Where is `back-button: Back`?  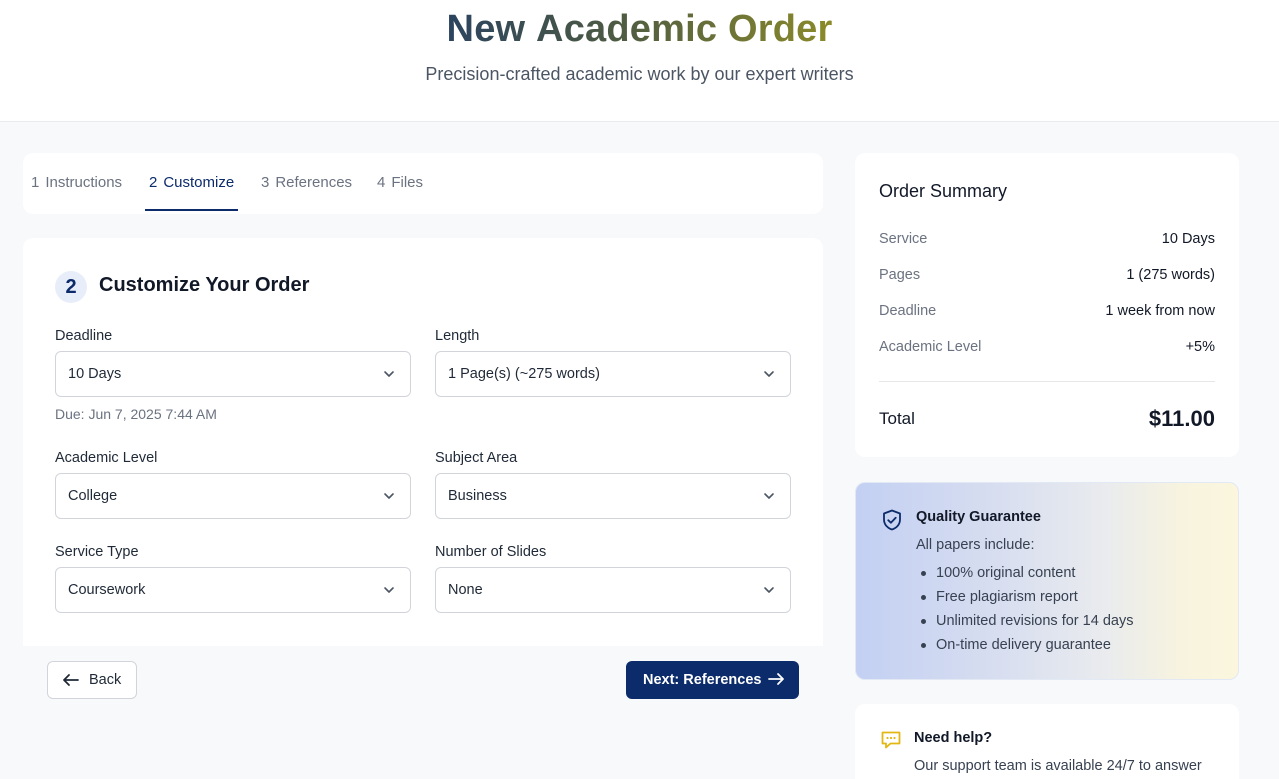 back-button: Back is located at coordinates (92, 680).